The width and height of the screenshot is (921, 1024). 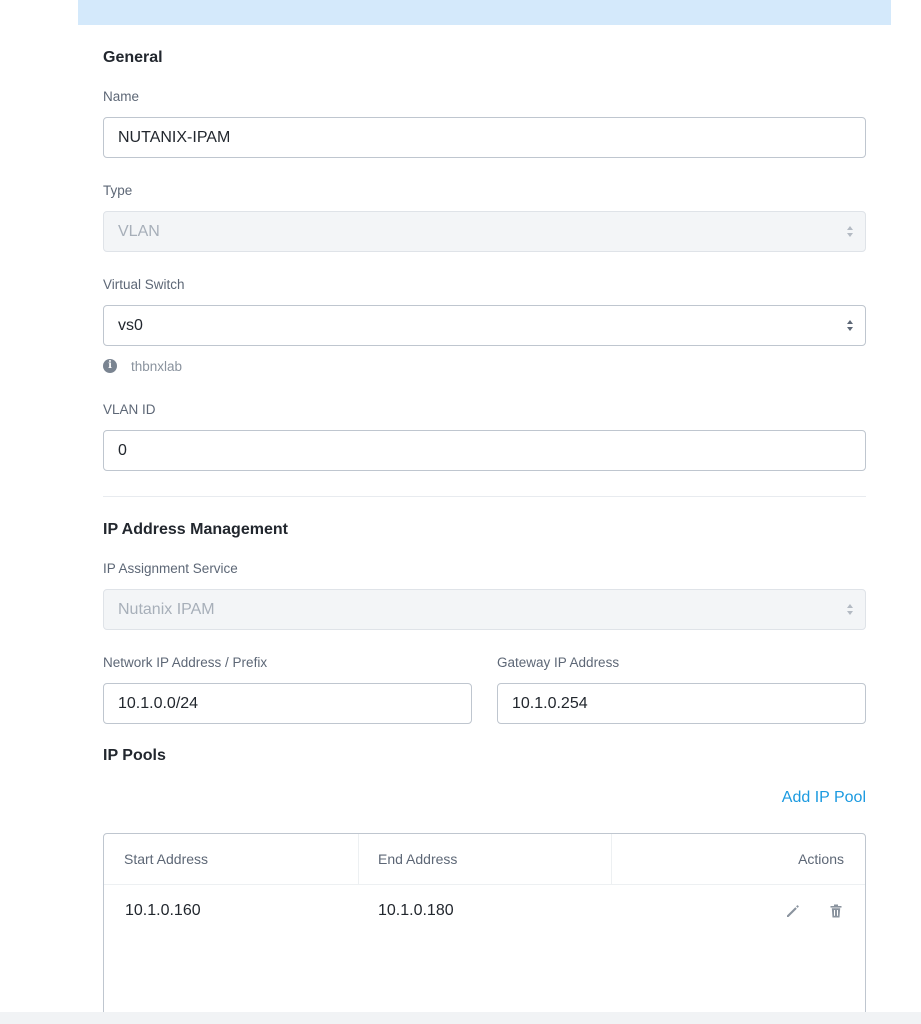 I want to click on pencil-icon, so click(x=793, y=911).